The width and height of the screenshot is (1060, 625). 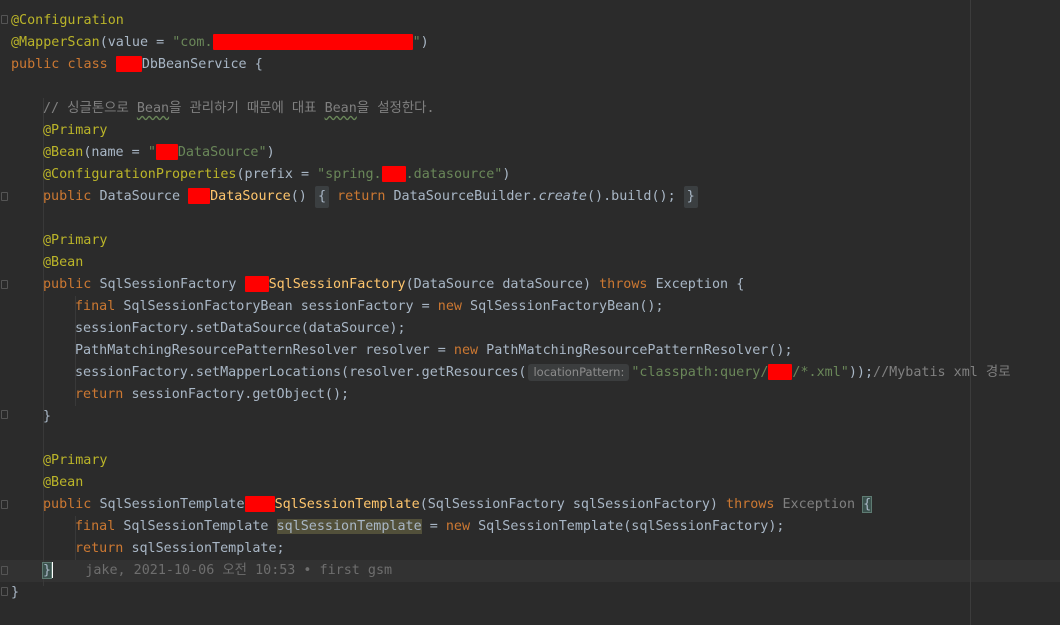 What do you see at coordinates (631, 196) in the screenshot?
I see `code-text: ().build();` at bounding box center [631, 196].